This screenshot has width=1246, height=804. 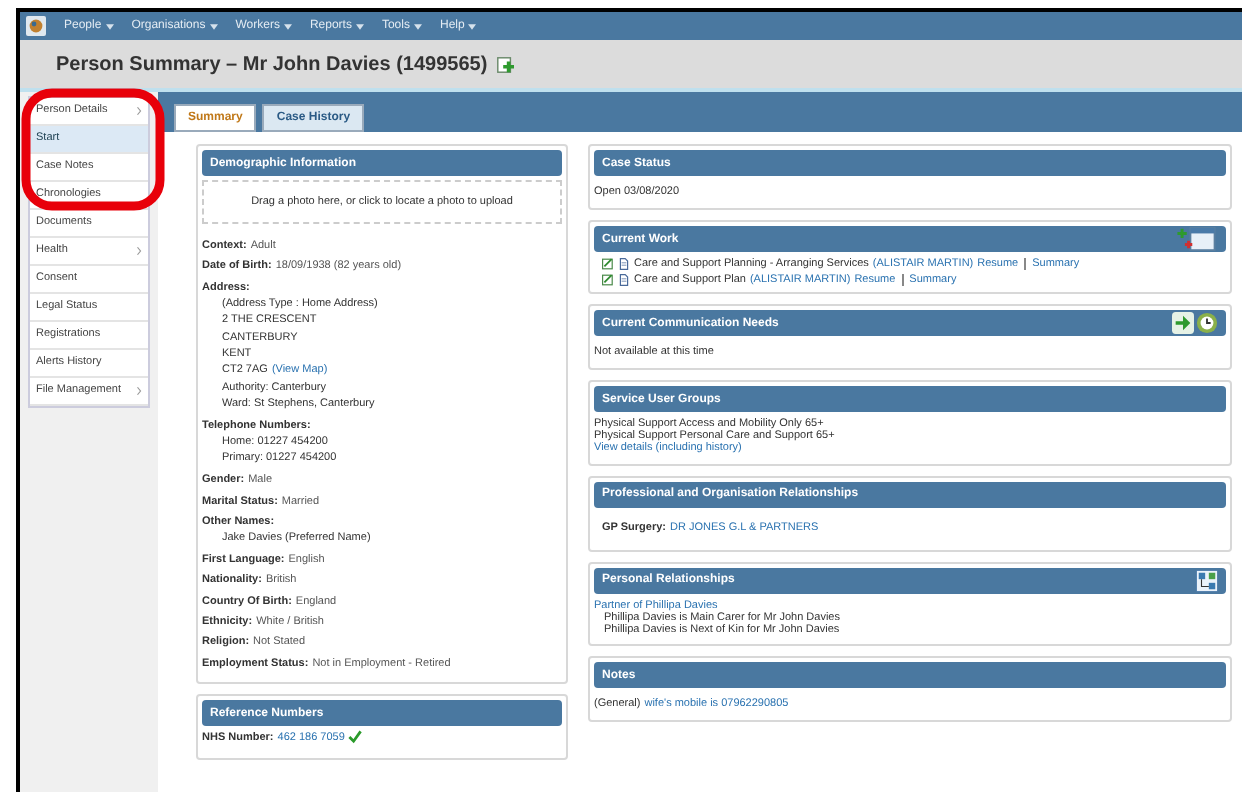 What do you see at coordinates (1207, 323) in the screenshot?
I see `history-icon` at bounding box center [1207, 323].